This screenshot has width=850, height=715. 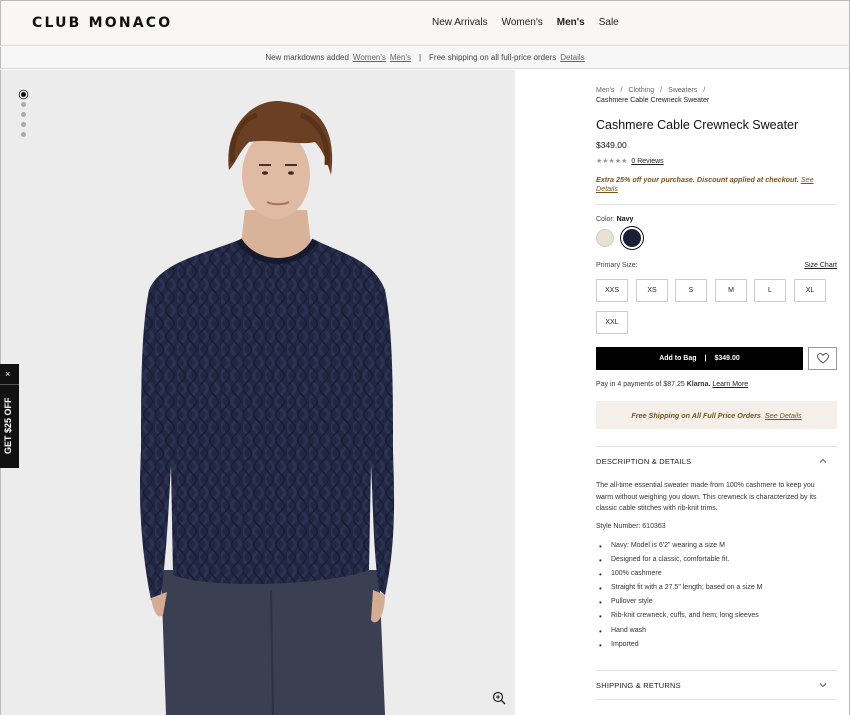 I want to click on shipping-returns-accordion-header: SHIPPING & RETURNS, so click(x=716, y=685).